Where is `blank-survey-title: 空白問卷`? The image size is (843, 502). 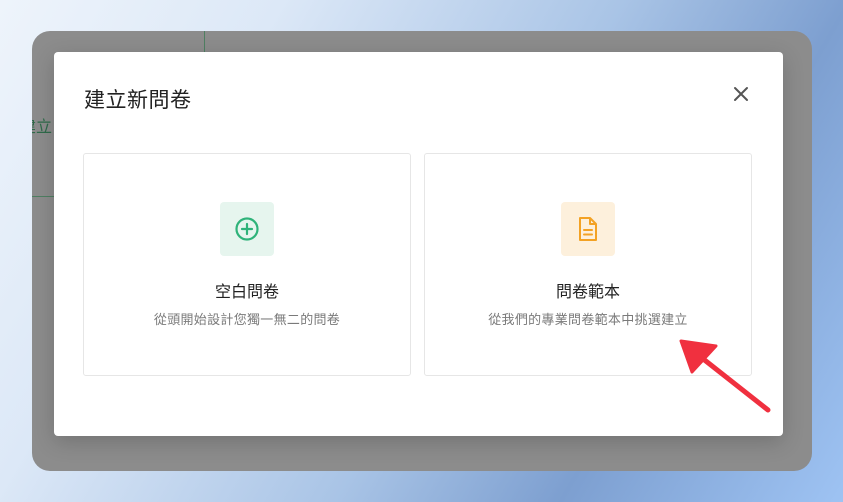 blank-survey-title: 空白問卷 is located at coordinates (246, 291).